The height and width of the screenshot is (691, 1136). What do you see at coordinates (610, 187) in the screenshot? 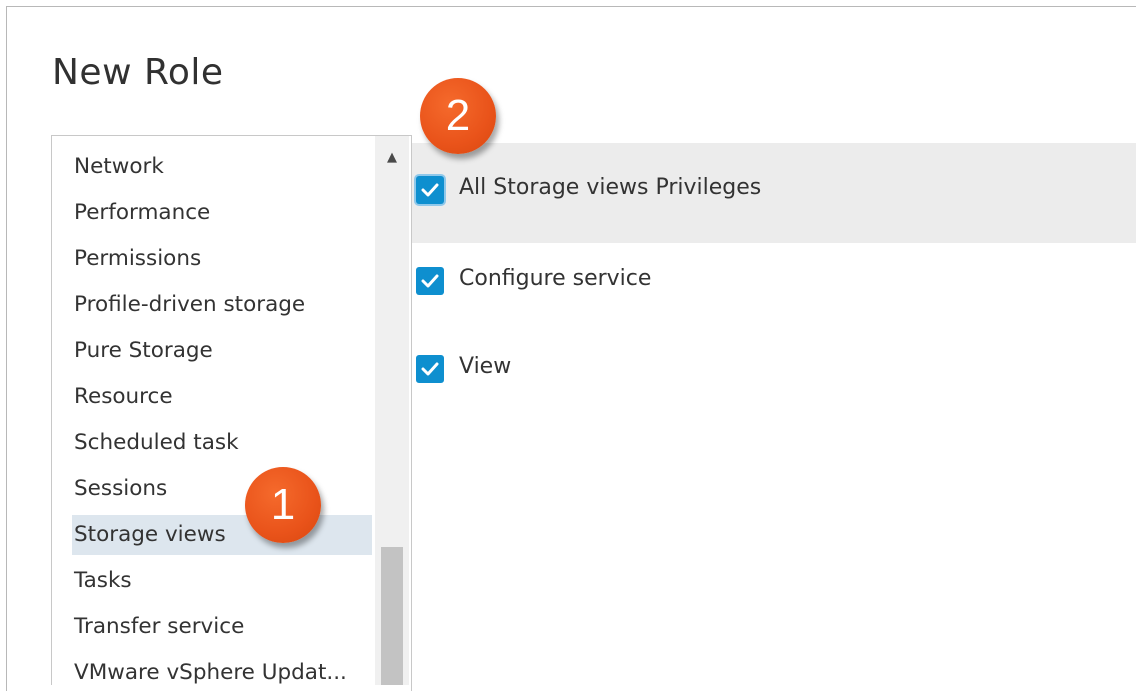
I see `all-privileges-label: All Storage views Privileges` at bounding box center [610, 187].